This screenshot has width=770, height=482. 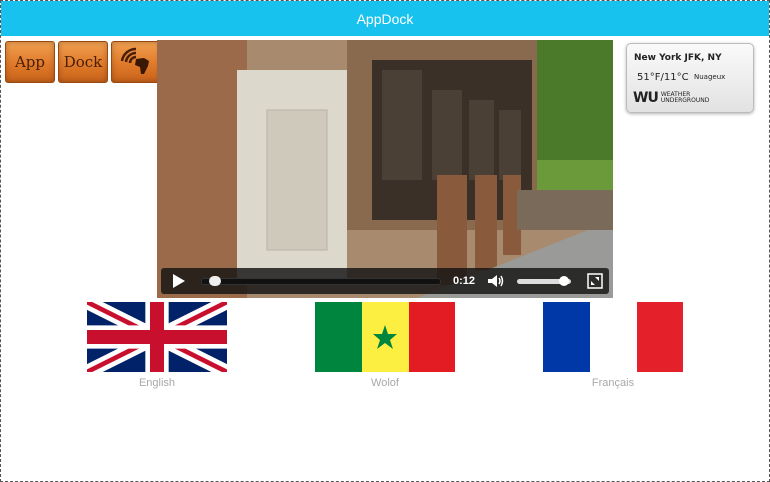 What do you see at coordinates (157, 383) in the screenshot?
I see `language-label-english: English` at bounding box center [157, 383].